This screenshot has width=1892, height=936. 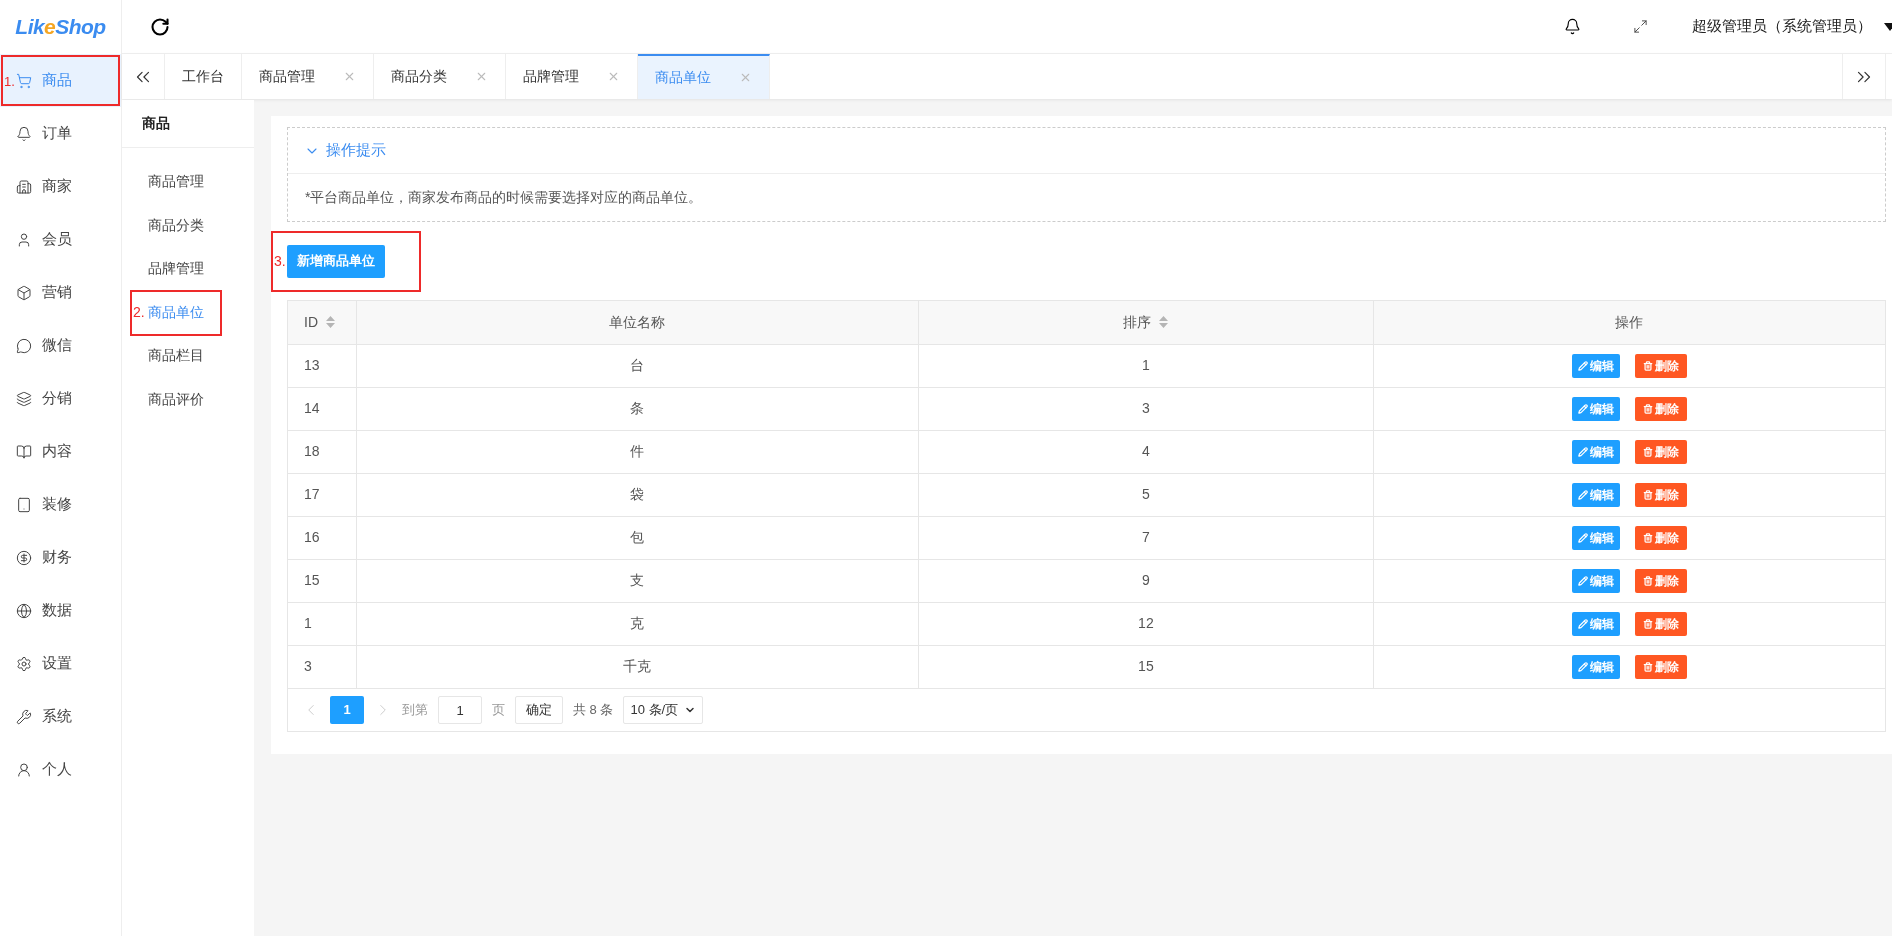 I want to click on submenu-item: 商品管理, so click(x=176, y=182).